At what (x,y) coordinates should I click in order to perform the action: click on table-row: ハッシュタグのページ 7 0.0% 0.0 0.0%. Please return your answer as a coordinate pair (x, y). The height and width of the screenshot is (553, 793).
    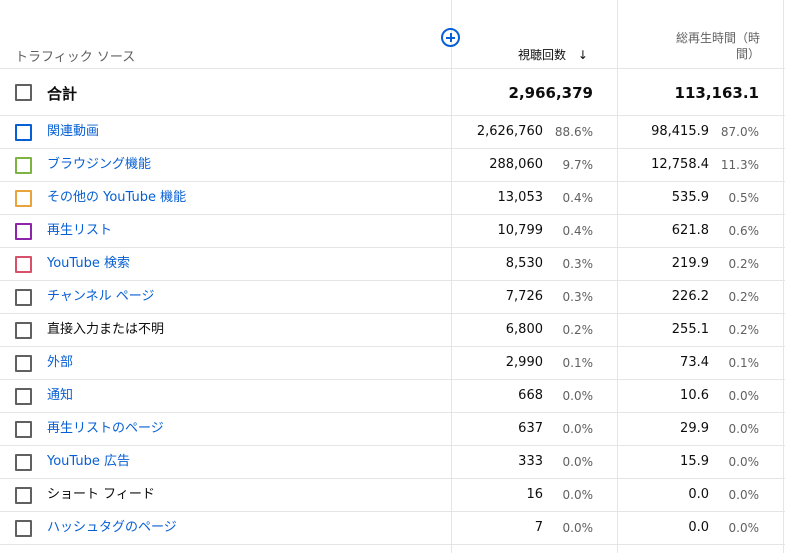
    Looking at the image, I should click on (392, 528).